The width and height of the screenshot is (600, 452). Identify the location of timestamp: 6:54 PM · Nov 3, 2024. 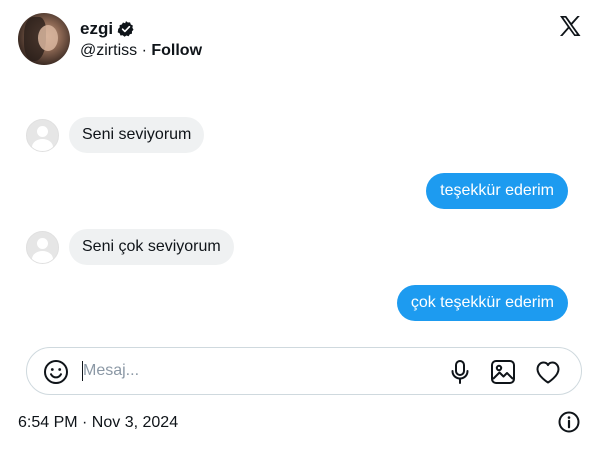
(98, 423).